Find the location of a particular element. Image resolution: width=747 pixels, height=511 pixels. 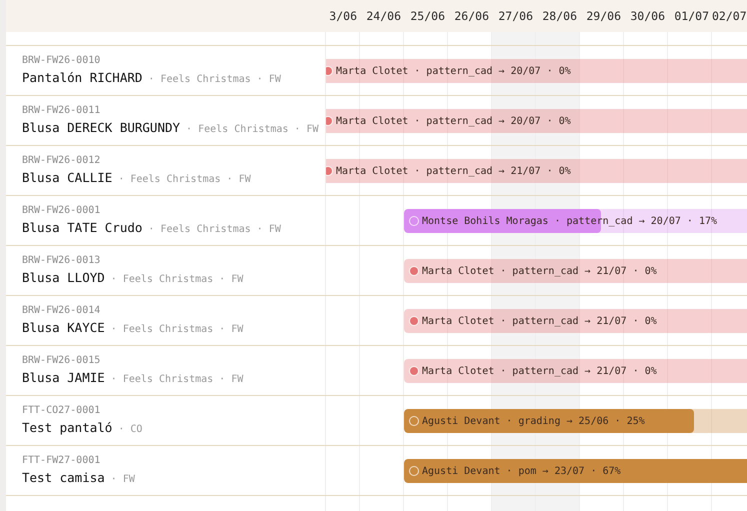

day-label: 29/06 is located at coordinates (603, 16).